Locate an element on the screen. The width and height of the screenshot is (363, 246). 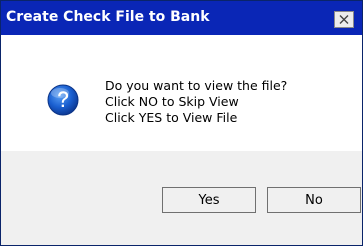
title-bar: Create Check File to Bank is located at coordinates (181, 18).